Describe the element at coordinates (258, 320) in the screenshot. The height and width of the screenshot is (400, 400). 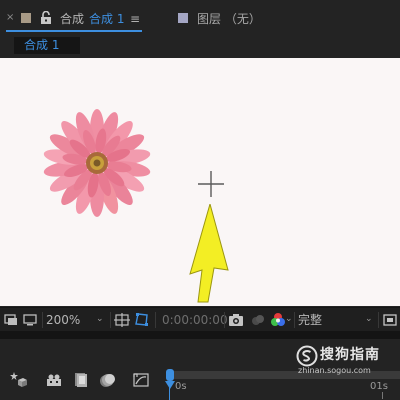
I see `show-snapshot-icon` at that location.